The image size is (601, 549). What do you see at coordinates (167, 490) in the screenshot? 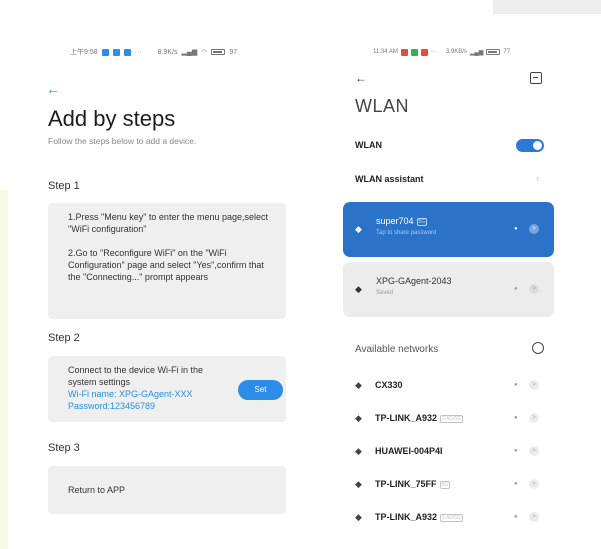
I see `step3-card: Return to APP` at bounding box center [167, 490].